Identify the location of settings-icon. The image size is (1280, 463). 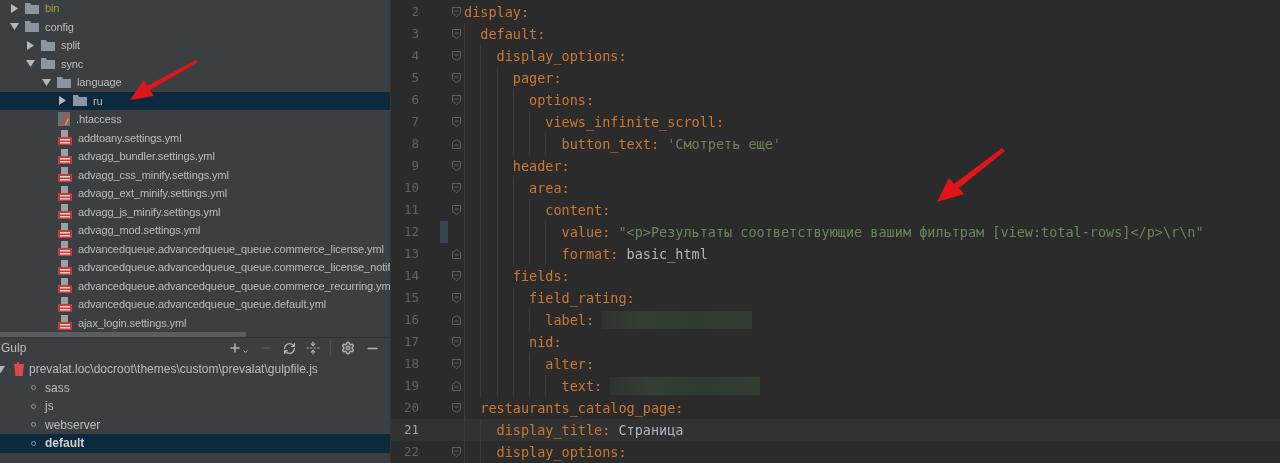
(348, 348).